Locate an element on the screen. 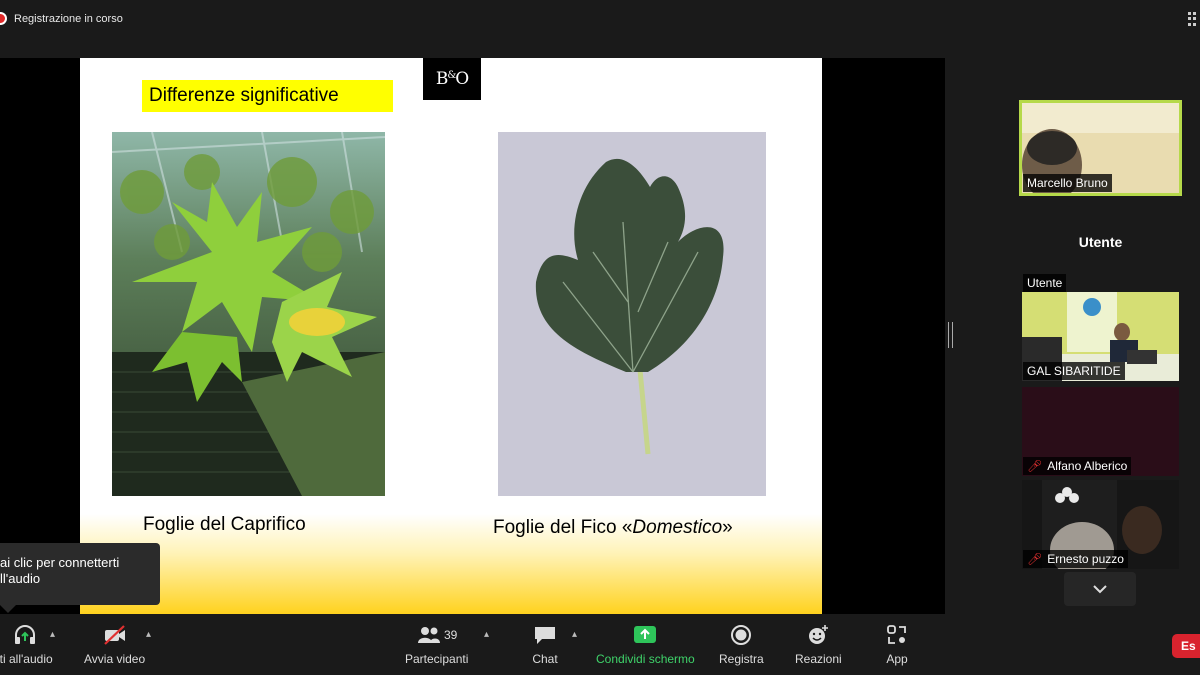 The height and width of the screenshot is (675, 1200). join-audio-button: iti all'audio is located at coordinates (26, 644).